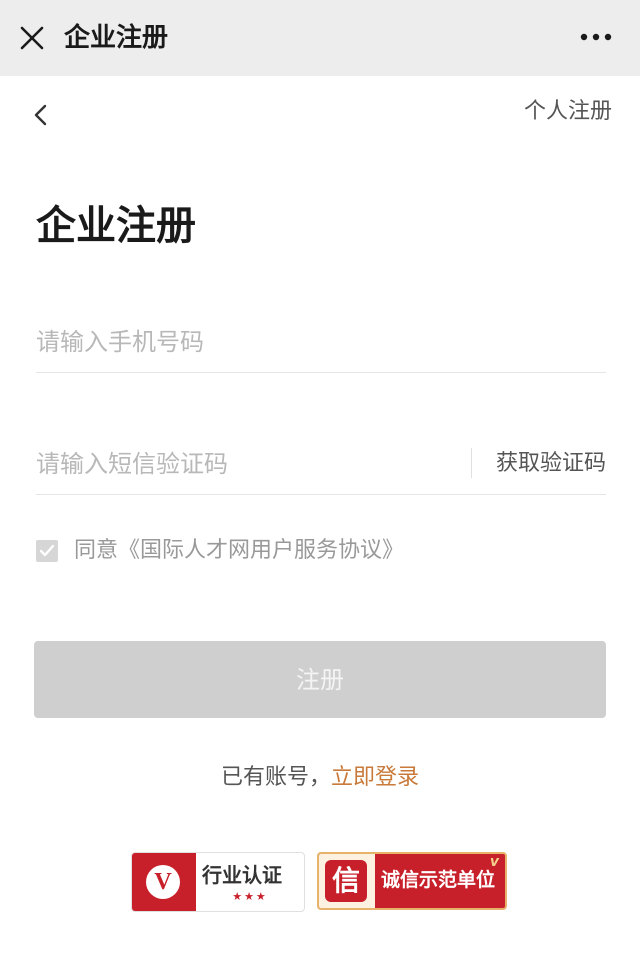 This screenshot has width=640, height=970. I want to click on credit-badge-label: 诚信示范单位, so click(438, 880).